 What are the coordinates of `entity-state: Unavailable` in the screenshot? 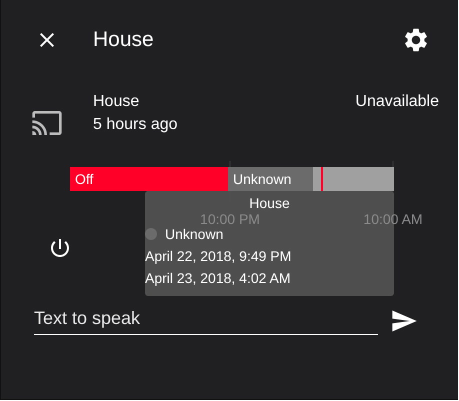 It's located at (397, 102).